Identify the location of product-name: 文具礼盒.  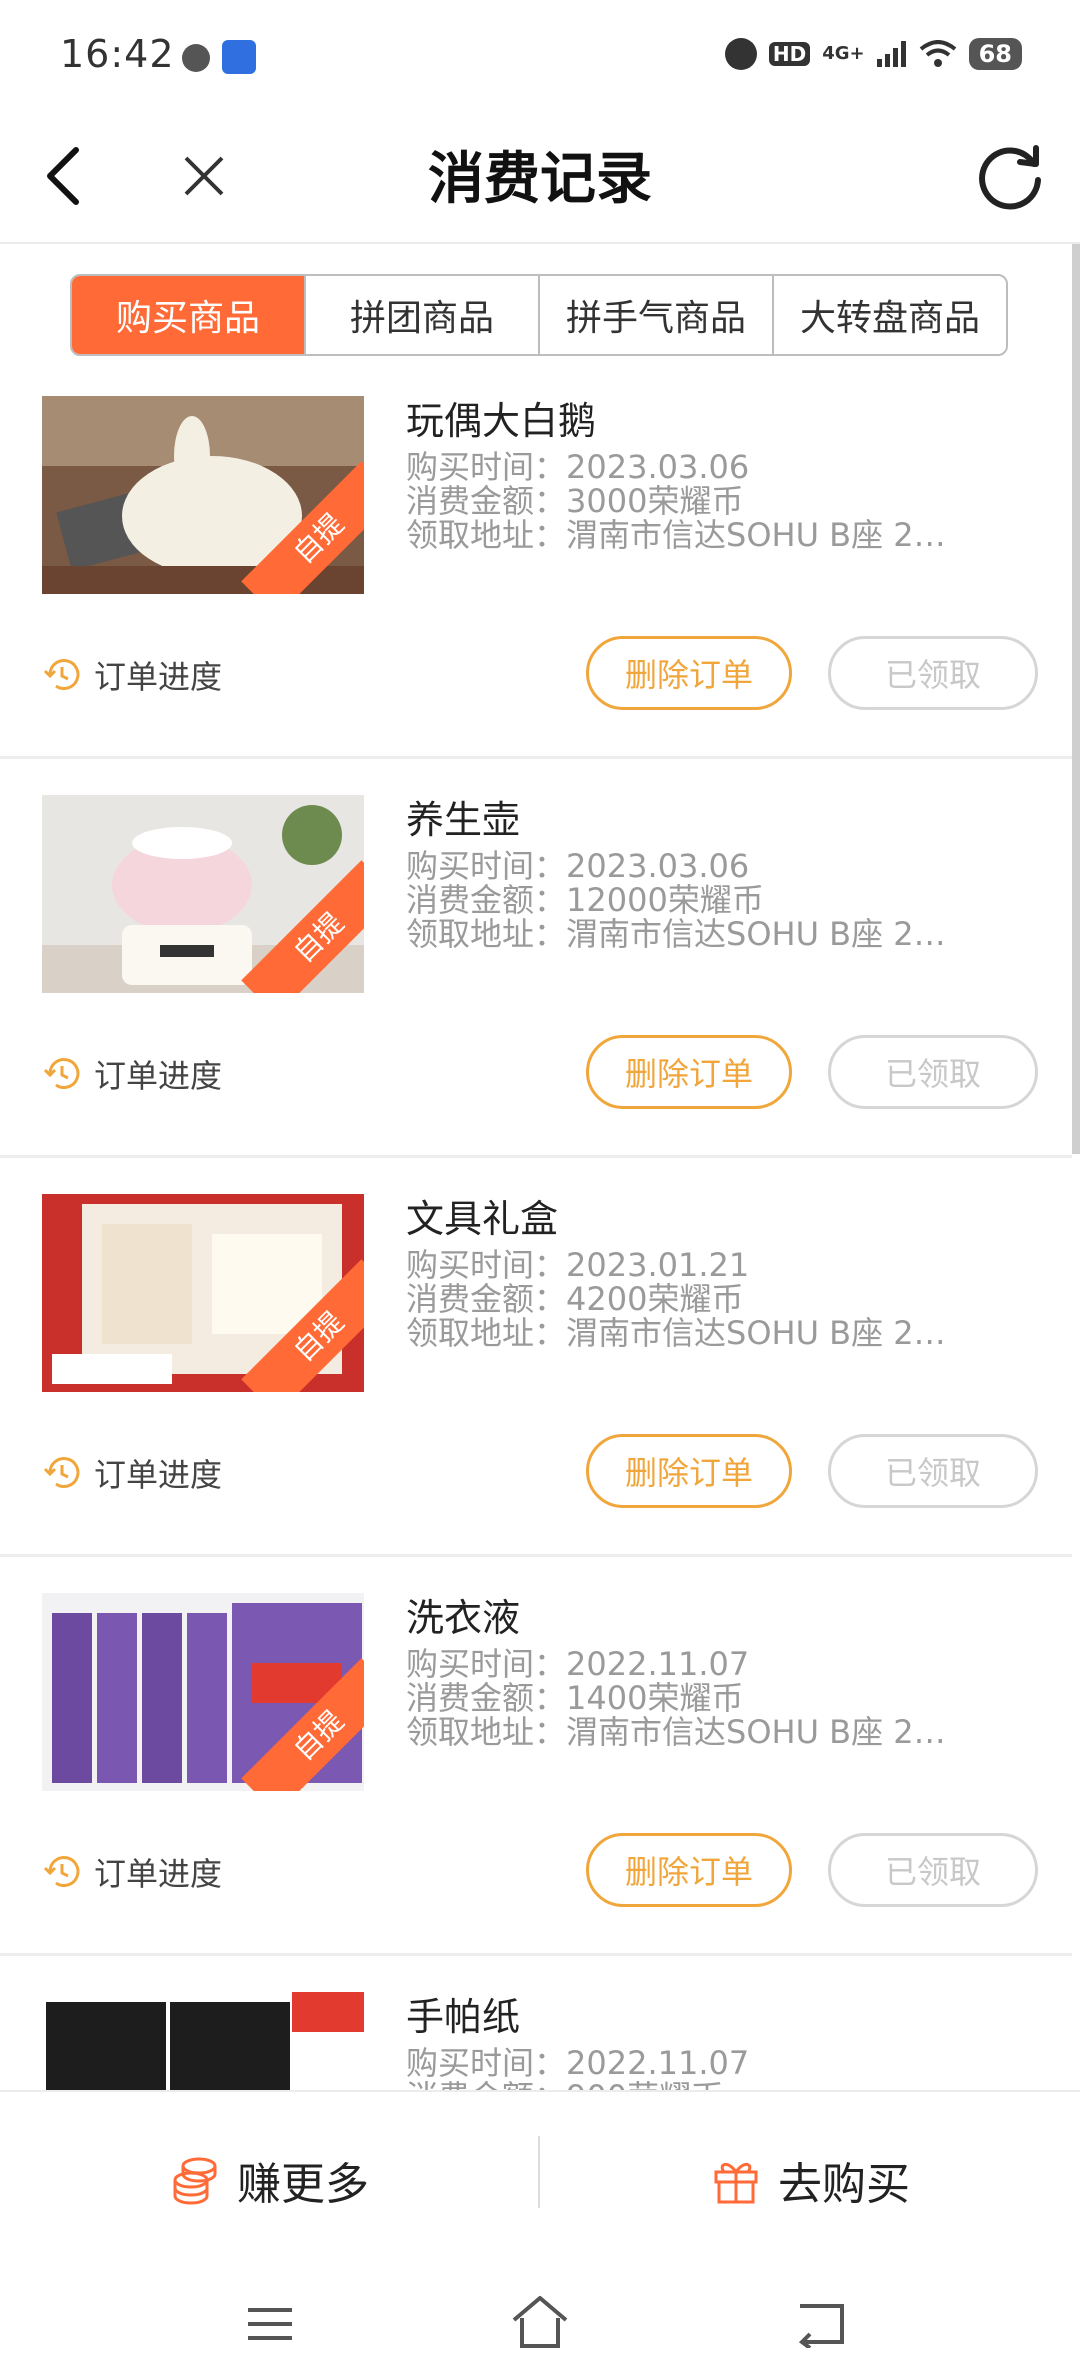
(482, 1219).